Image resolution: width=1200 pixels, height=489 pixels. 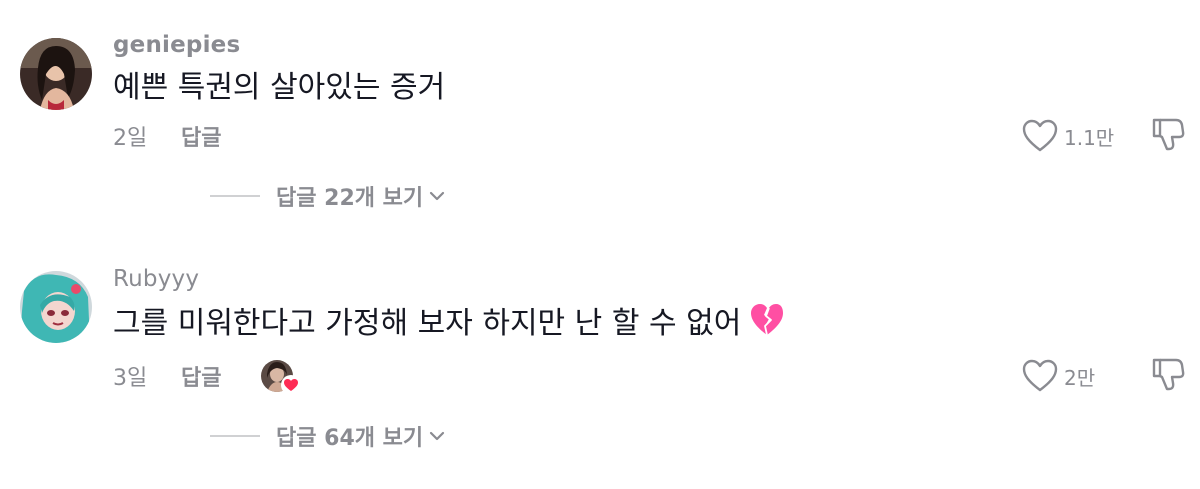 I want to click on comment-meta: 3일 답글, so click(x=207, y=376).